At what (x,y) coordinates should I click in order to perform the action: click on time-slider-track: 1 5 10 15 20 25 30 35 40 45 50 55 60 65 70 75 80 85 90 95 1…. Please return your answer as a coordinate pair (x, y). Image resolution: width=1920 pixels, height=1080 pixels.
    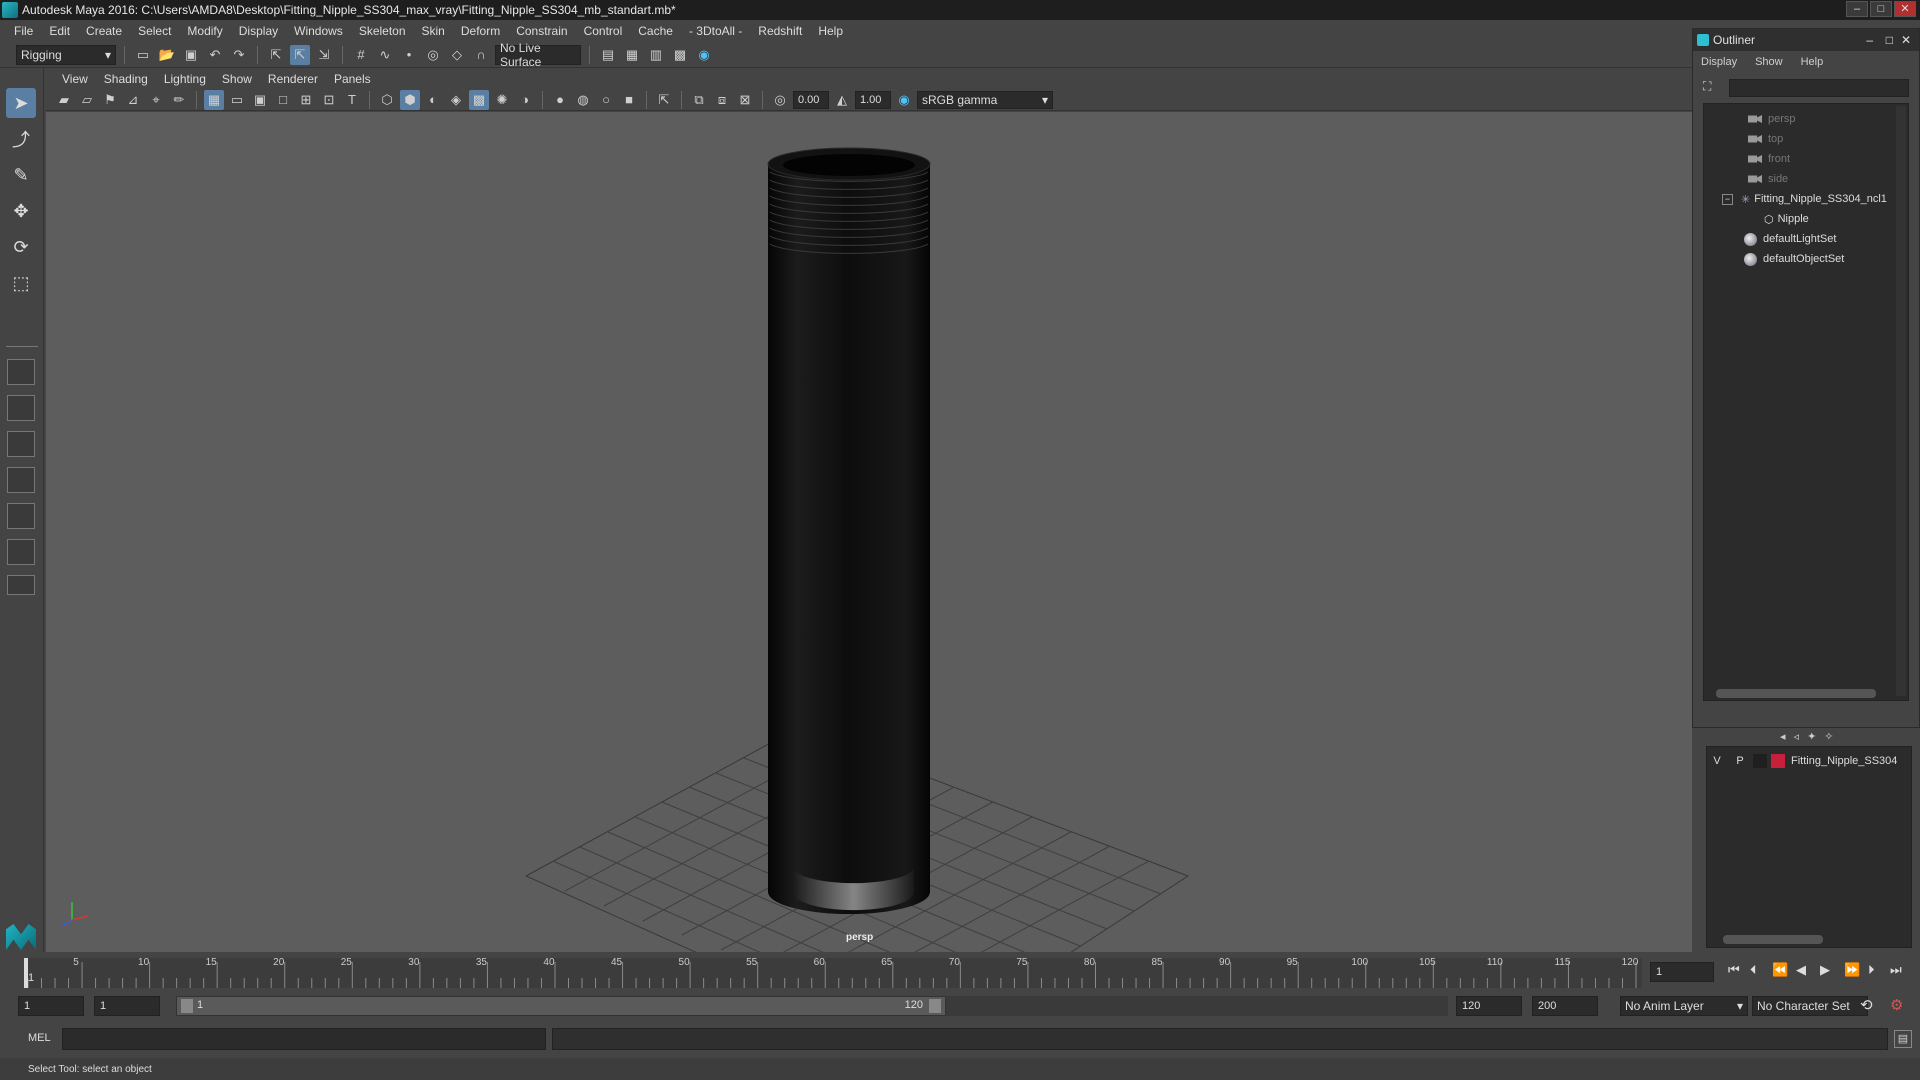
    Looking at the image, I should click on (833, 972).